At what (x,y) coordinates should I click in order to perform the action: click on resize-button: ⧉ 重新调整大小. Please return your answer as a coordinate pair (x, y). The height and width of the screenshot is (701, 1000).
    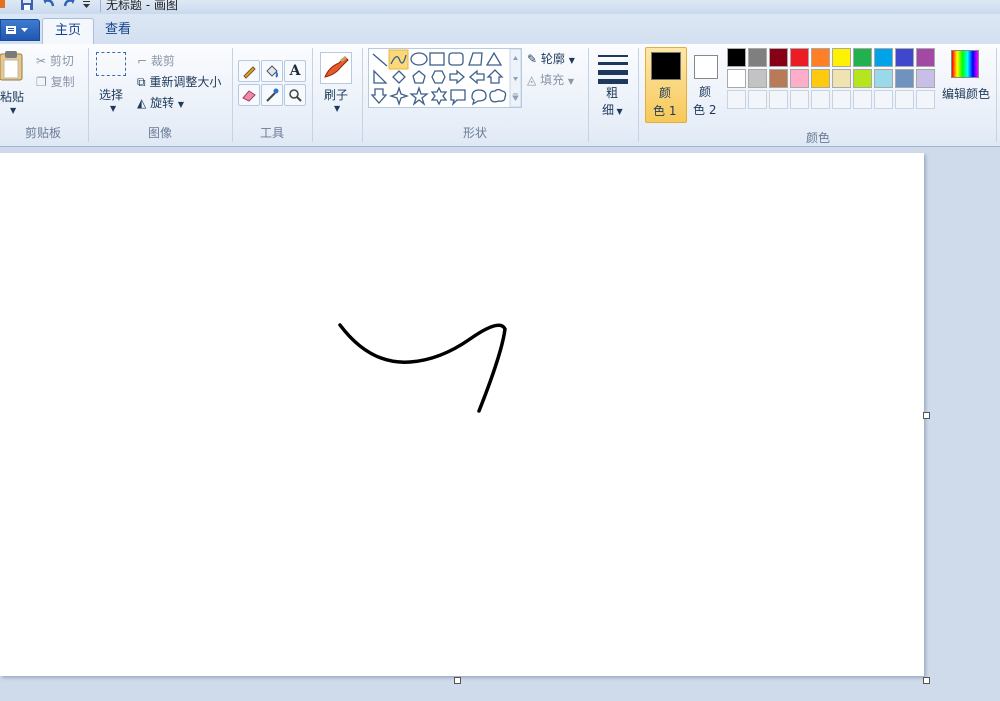
    Looking at the image, I should click on (179, 81).